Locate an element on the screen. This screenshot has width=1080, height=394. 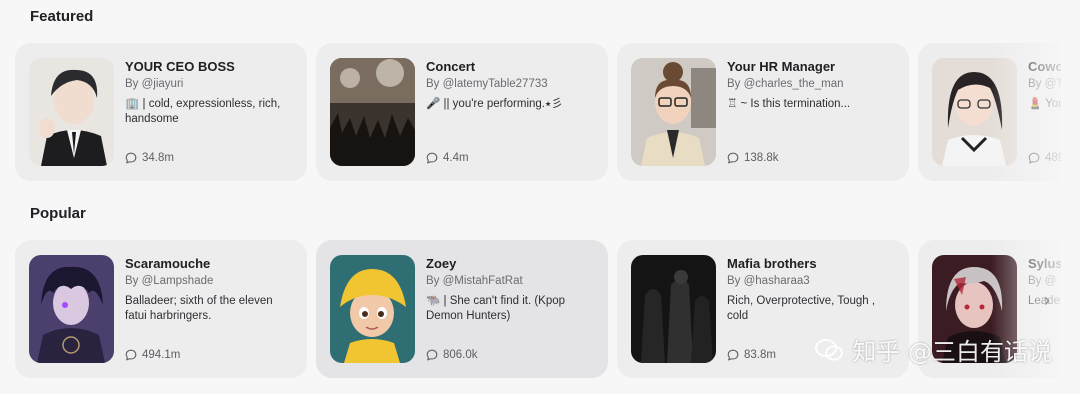
section-title-featured: Featured is located at coordinates (62, 16).